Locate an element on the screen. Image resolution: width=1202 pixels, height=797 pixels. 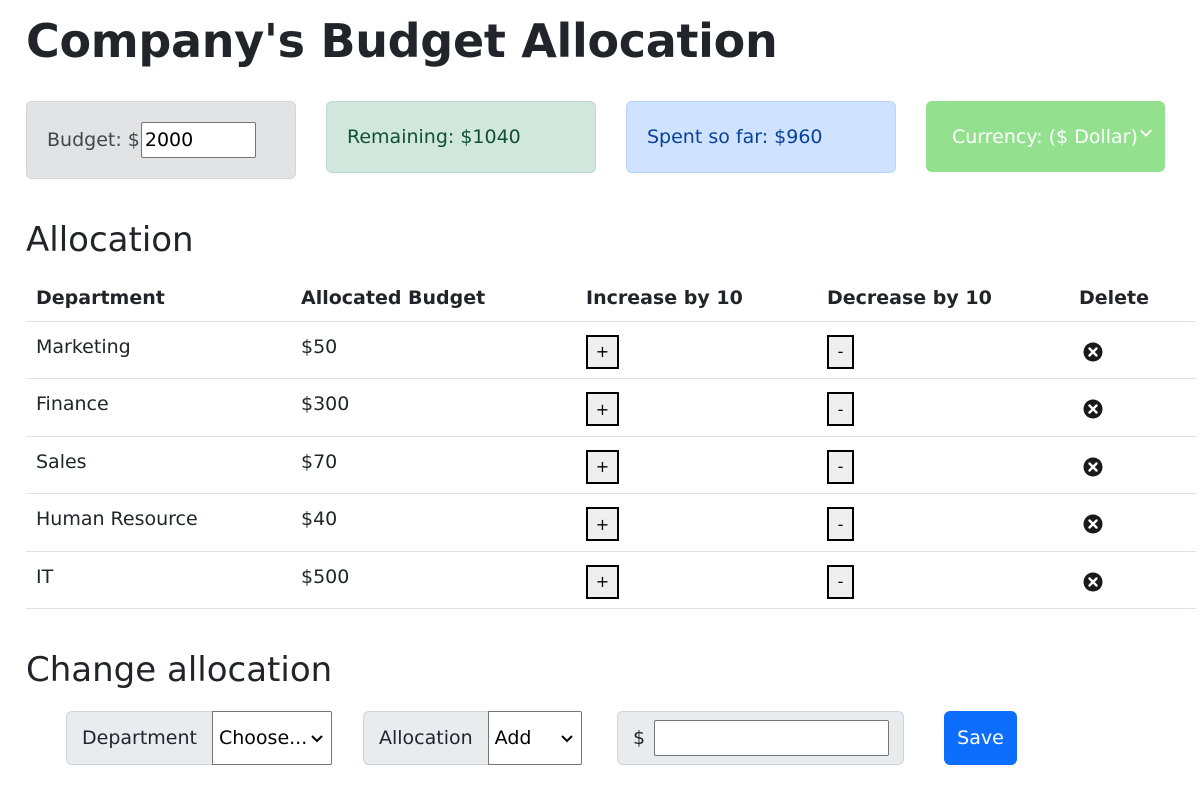
currency-select: Currency: ($ Dollar) is located at coordinates (1045, 136).